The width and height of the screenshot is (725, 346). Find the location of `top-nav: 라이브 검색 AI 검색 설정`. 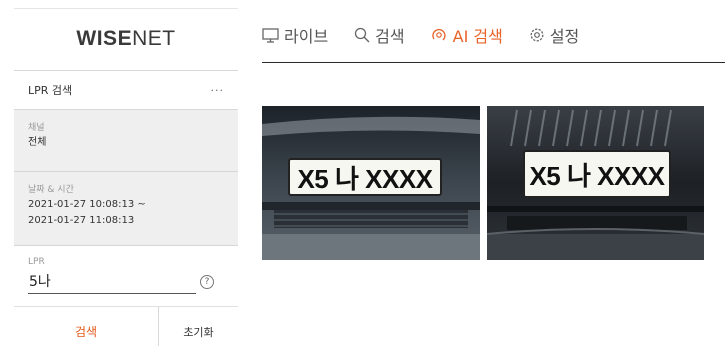

top-nav: 라이브 검색 AI 검색 설정 is located at coordinates (433, 35).